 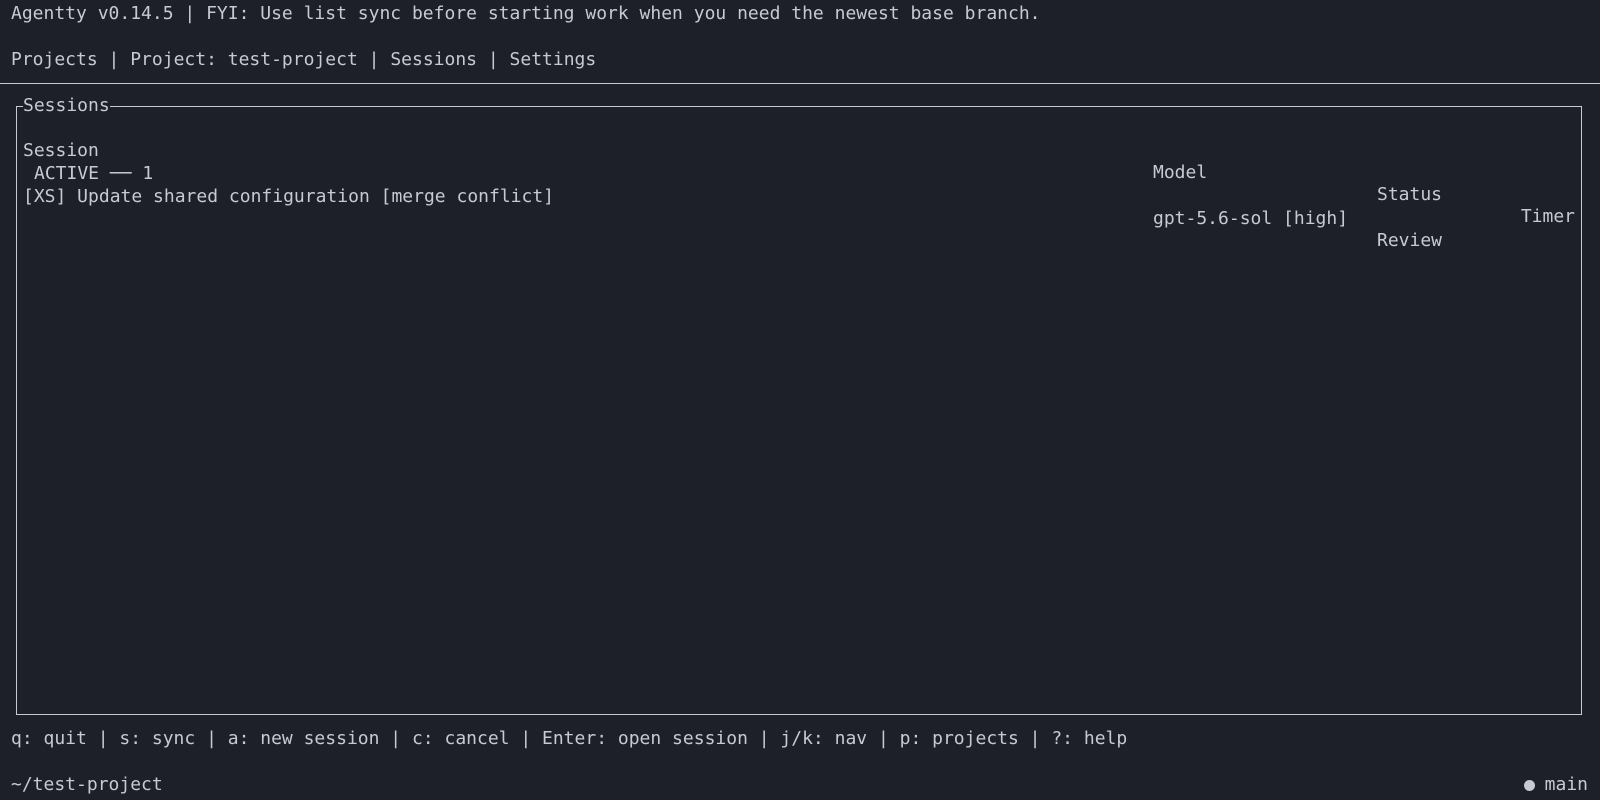 I want to click on git-branch-status: main, so click(x=1555, y=785).